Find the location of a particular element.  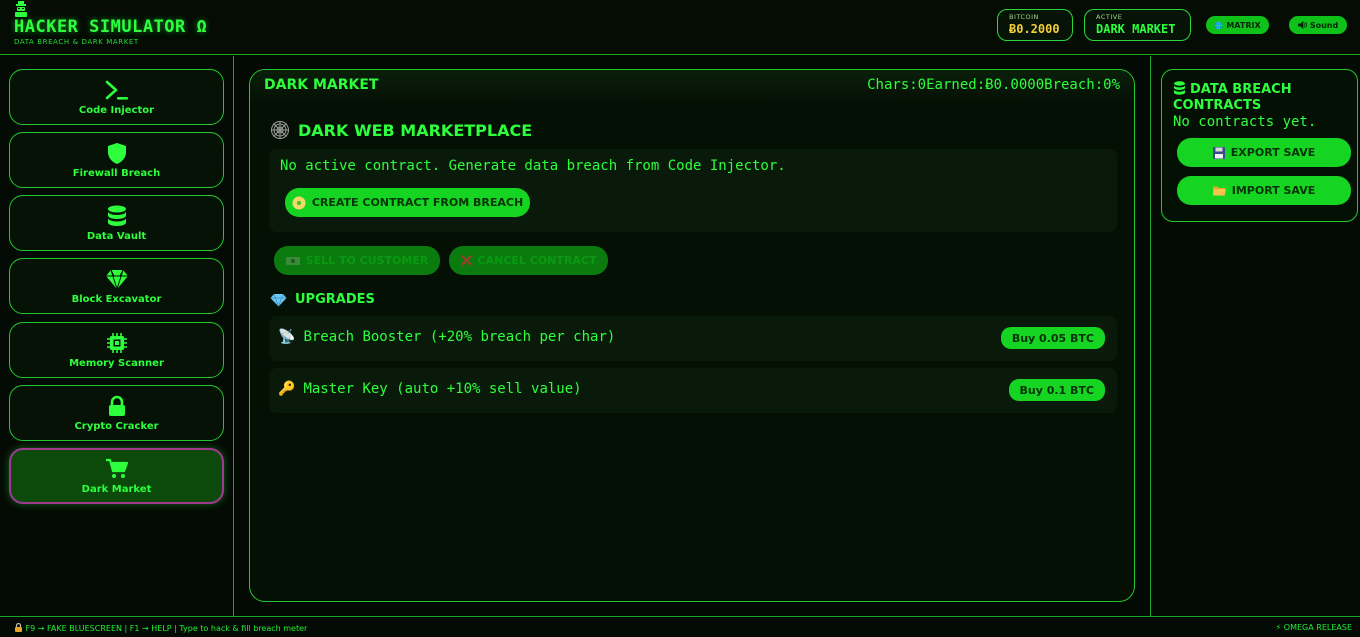

export-label: EXPORT SAVE is located at coordinates (1273, 152).